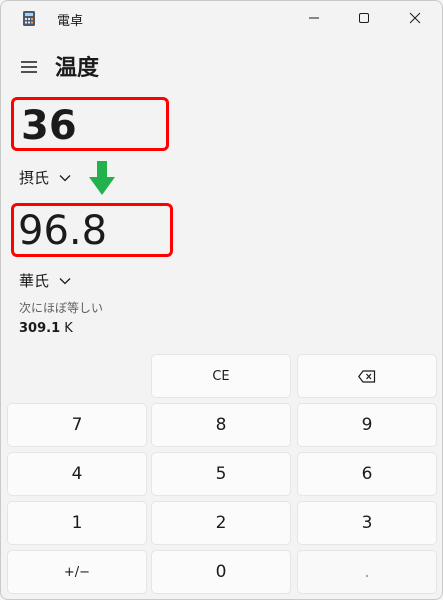 The image size is (443, 600). I want to click on decimal-button: ., so click(367, 572).